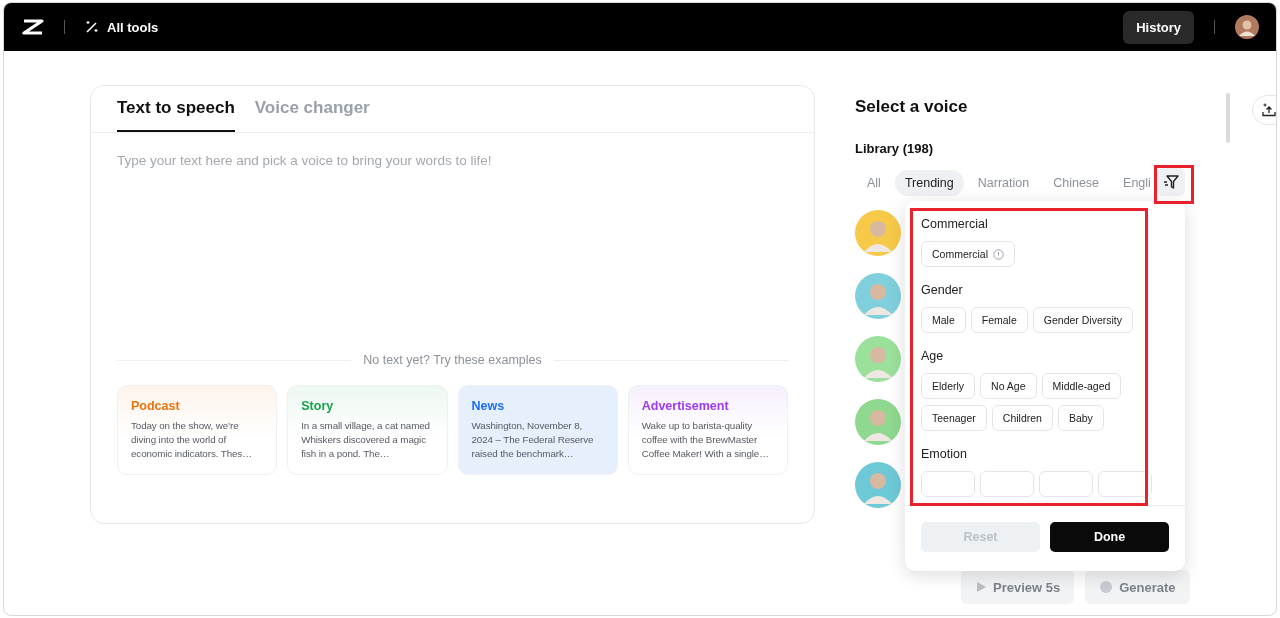  What do you see at coordinates (176, 109) in the screenshot?
I see `editor-tab: Text to speech` at bounding box center [176, 109].